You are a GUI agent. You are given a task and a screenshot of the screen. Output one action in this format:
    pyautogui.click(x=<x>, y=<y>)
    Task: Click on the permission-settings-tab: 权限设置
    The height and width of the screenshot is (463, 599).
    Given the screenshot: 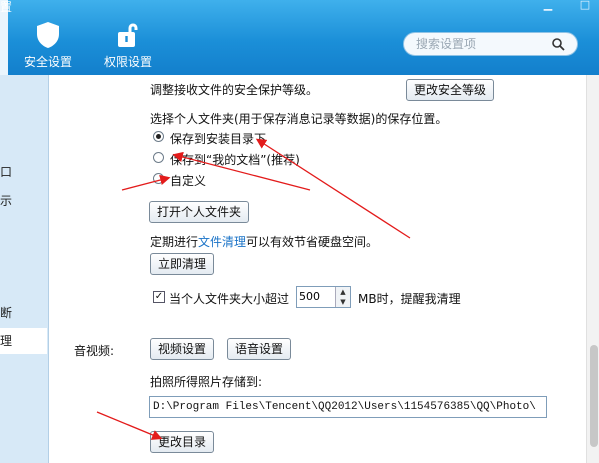 What is the action you would take?
    pyautogui.click(x=128, y=37)
    